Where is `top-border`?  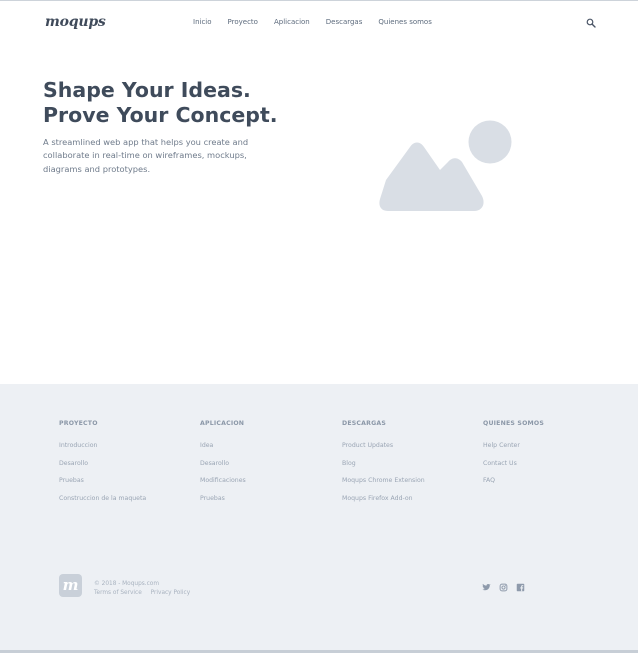
top-border is located at coordinates (319, 0).